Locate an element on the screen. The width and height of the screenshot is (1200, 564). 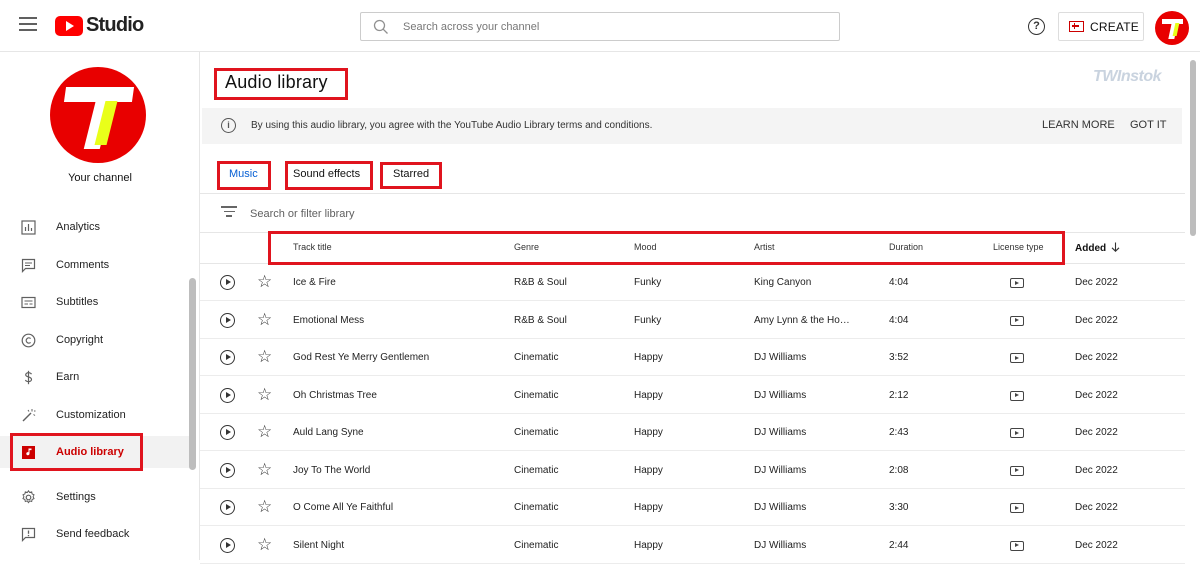
column-genre: Genre is located at coordinates (526, 247).